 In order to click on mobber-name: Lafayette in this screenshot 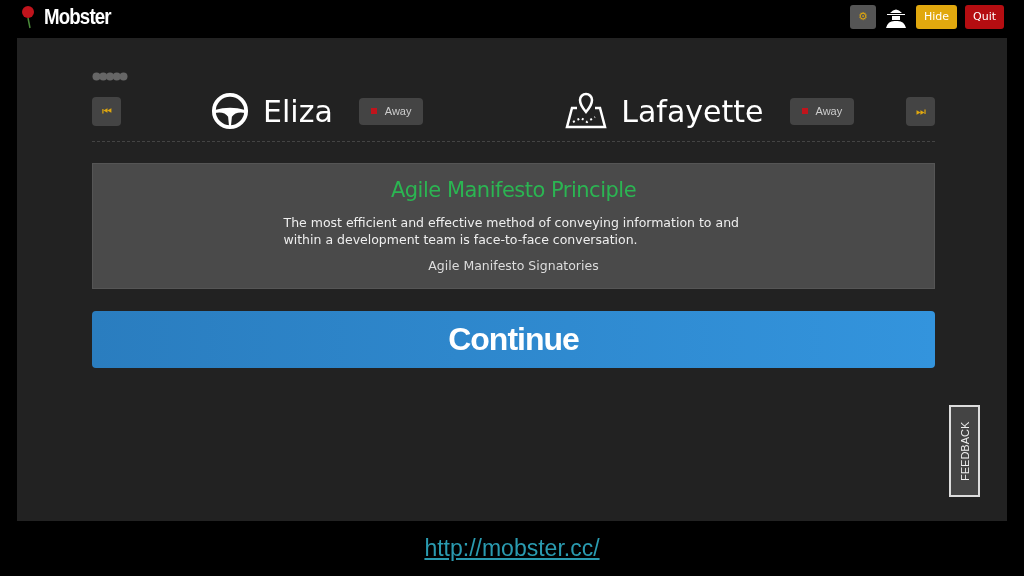, I will do `click(692, 111)`.